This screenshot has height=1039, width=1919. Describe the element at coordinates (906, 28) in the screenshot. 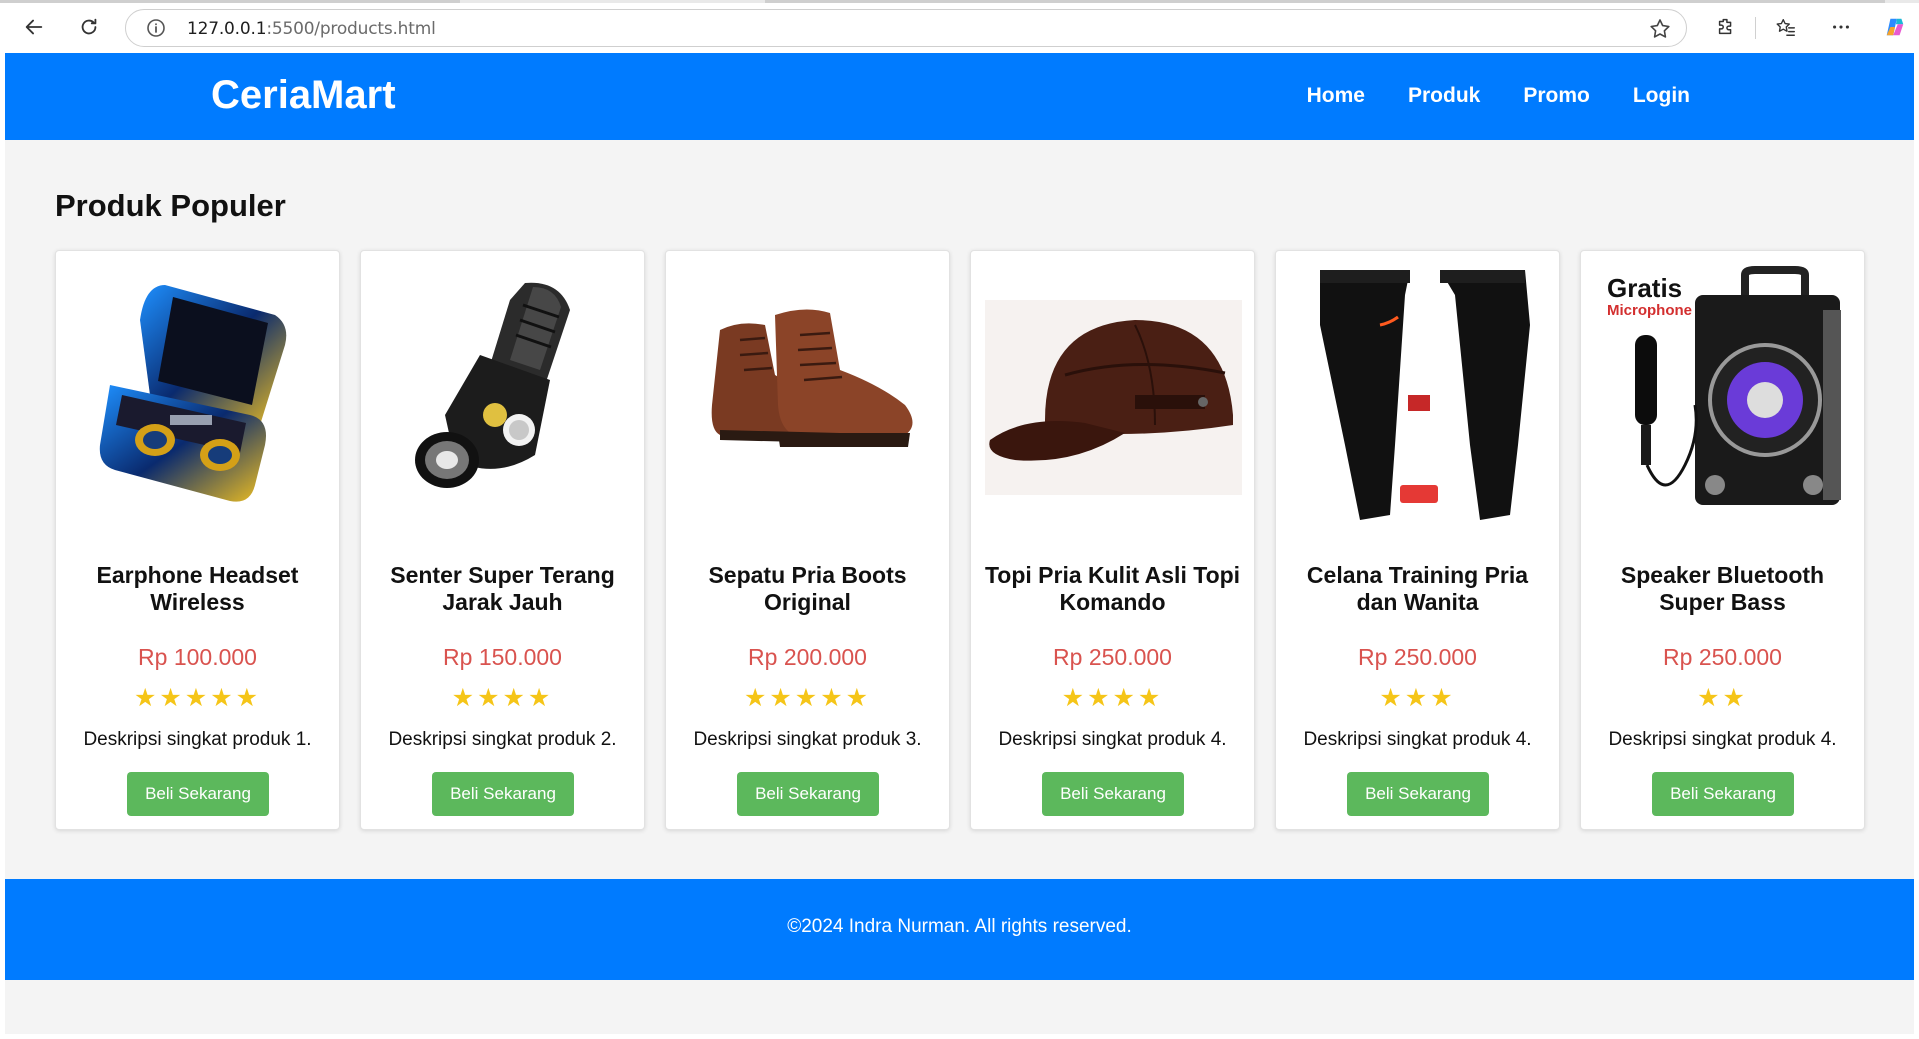

I see `address-bar: 127.0.0.1:5500/products.html` at that location.